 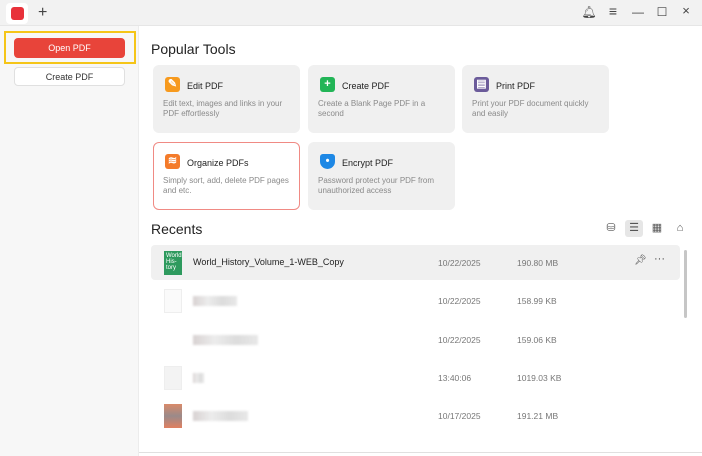 I want to click on recent-file-row: 10/17/2025 191.21 MB, so click(x=415, y=415).